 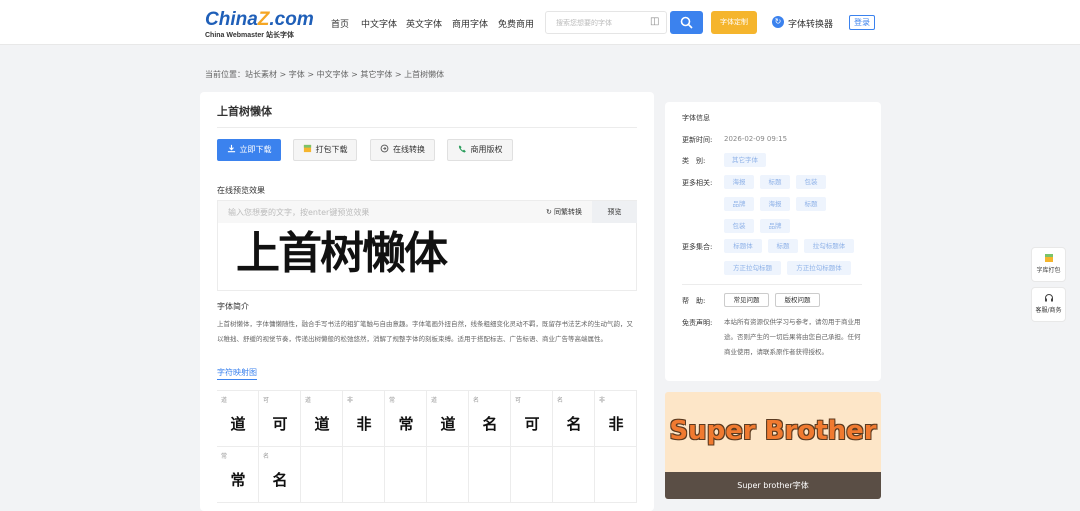 I want to click on font-pack-float-label: 字库打包, so click(x=1048, y=270).